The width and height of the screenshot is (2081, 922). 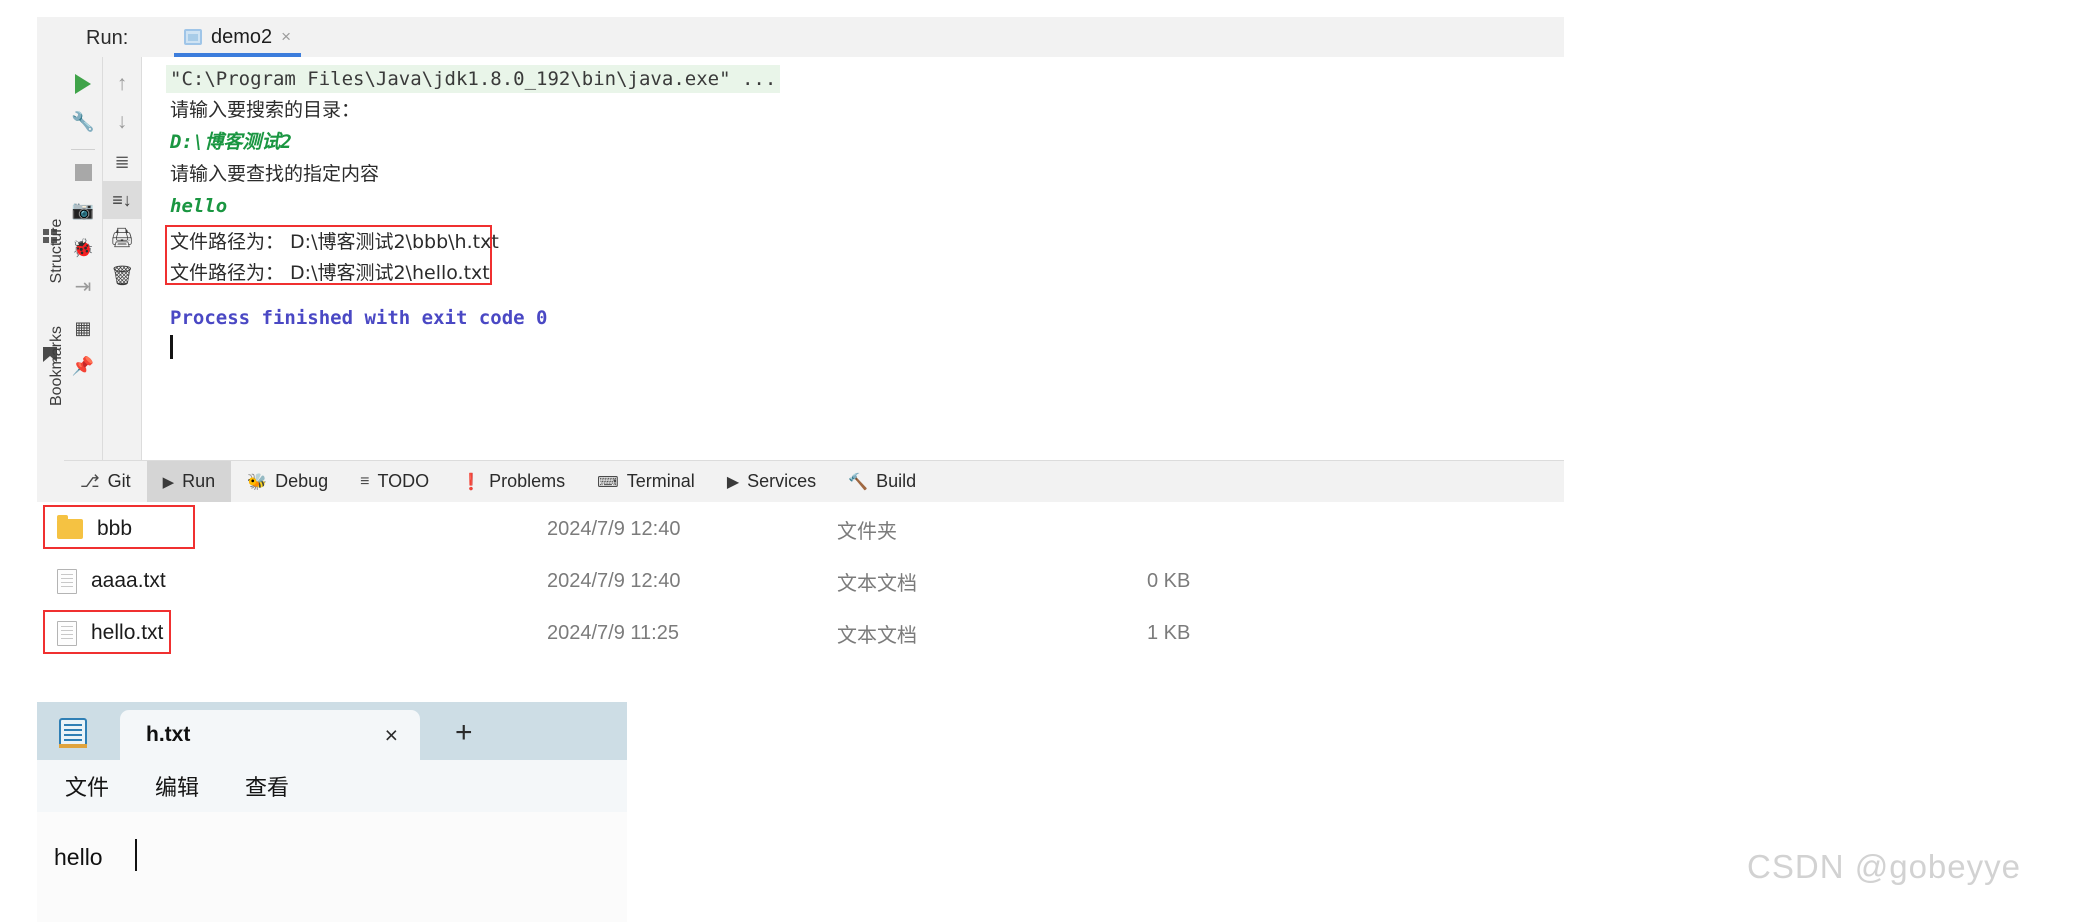 I want to click on tab-git-label: Git, so click(x=119, y=481).